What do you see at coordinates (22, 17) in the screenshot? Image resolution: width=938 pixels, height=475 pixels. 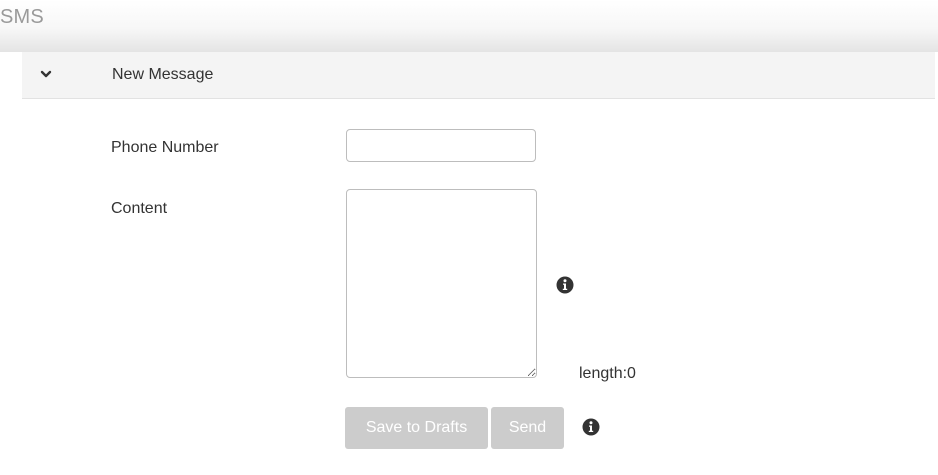 I see `page-title: SMS` at bounding box center [22, 17].